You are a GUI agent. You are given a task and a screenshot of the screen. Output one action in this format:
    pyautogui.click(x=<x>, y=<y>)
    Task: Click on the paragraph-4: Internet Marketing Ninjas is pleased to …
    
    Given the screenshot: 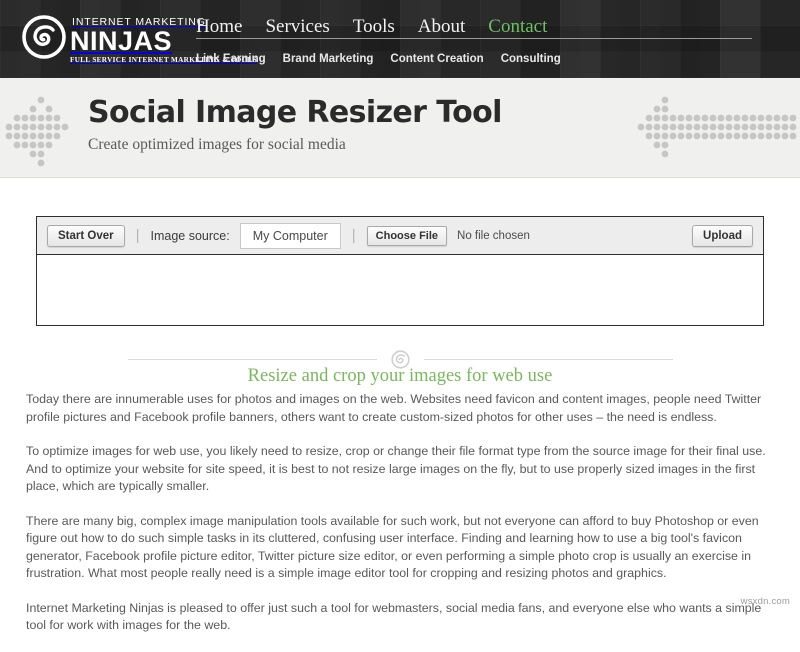 What is the action you would take?
    pyautogui.click(x=394, y=616)
    